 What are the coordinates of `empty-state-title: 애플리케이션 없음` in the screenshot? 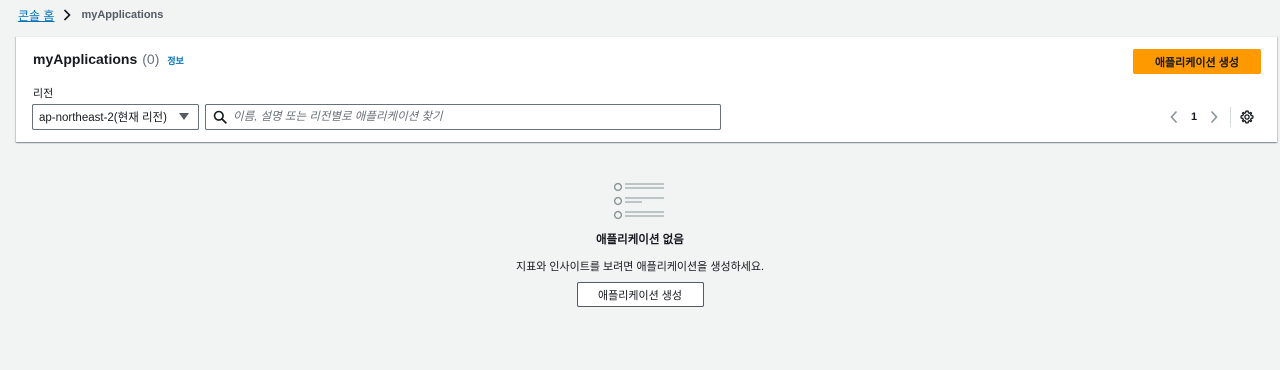 It's located at (640, 240).